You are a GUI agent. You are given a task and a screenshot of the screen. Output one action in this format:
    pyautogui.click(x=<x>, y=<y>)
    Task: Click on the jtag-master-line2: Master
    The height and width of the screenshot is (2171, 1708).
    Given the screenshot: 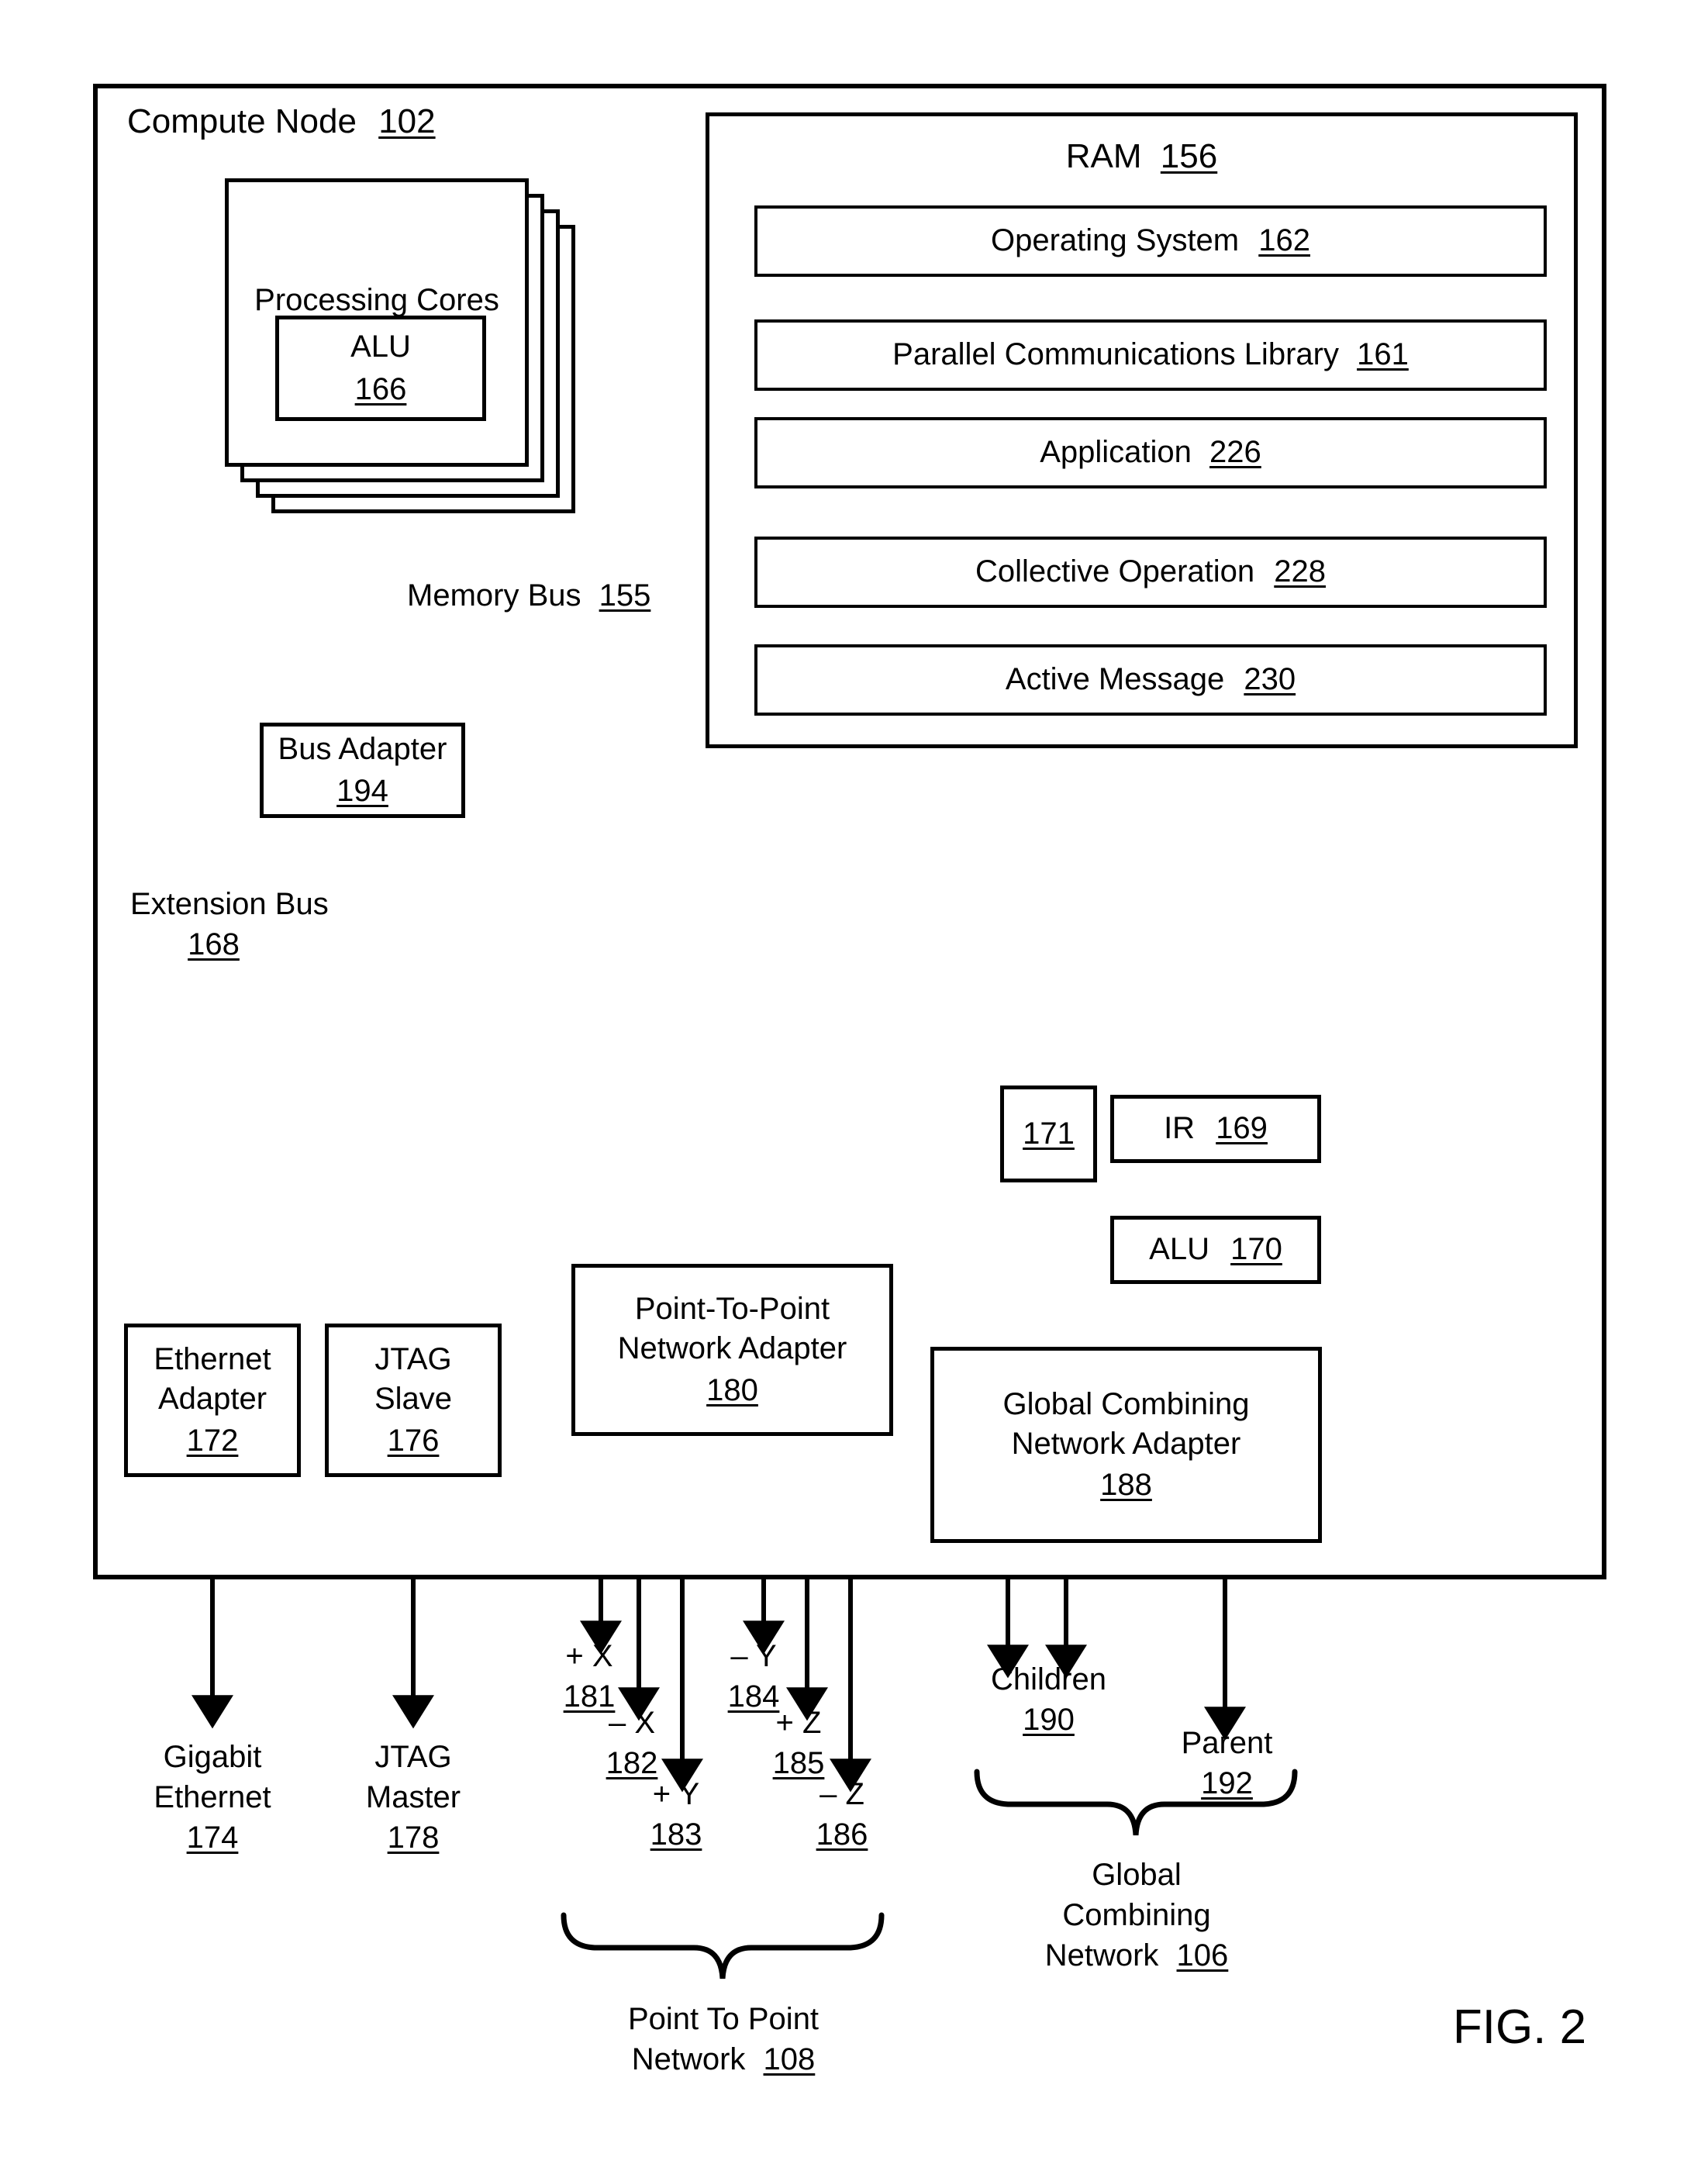 What is the action you would take?
    pyautogui.click(x=413, y=1797)
    